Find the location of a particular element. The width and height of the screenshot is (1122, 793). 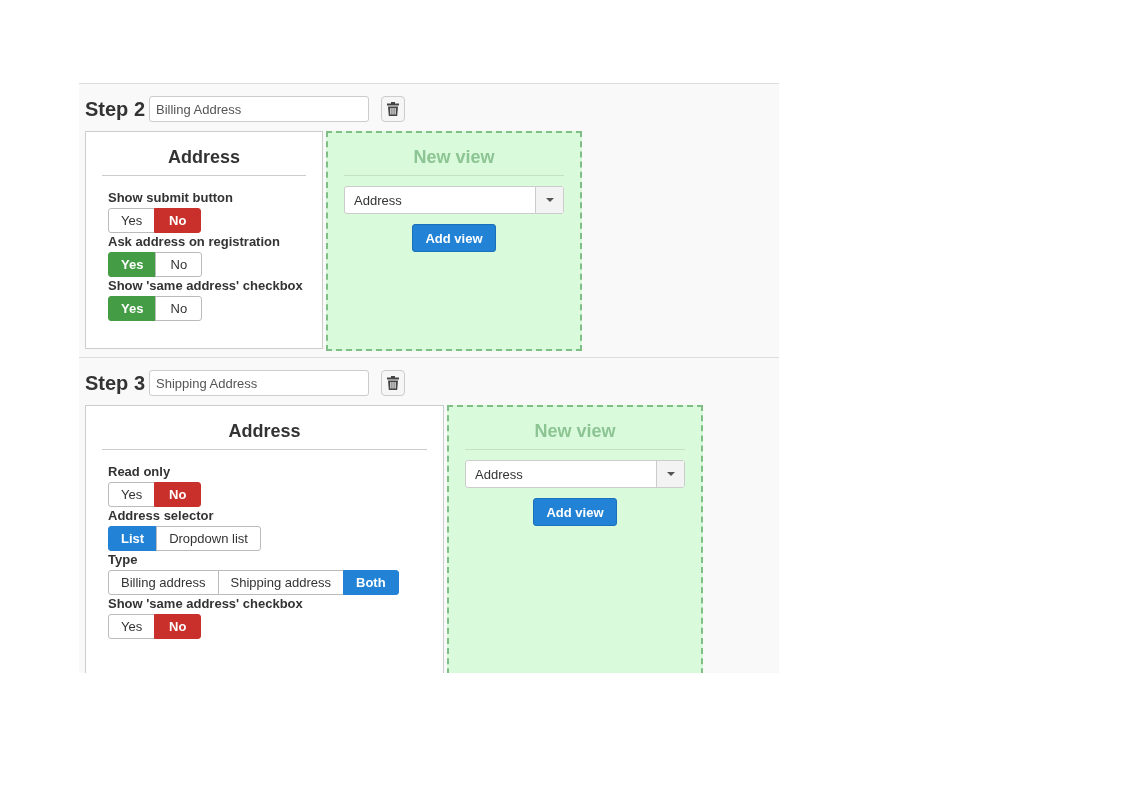

option-label: Read only is located at coordinates (140, 471).